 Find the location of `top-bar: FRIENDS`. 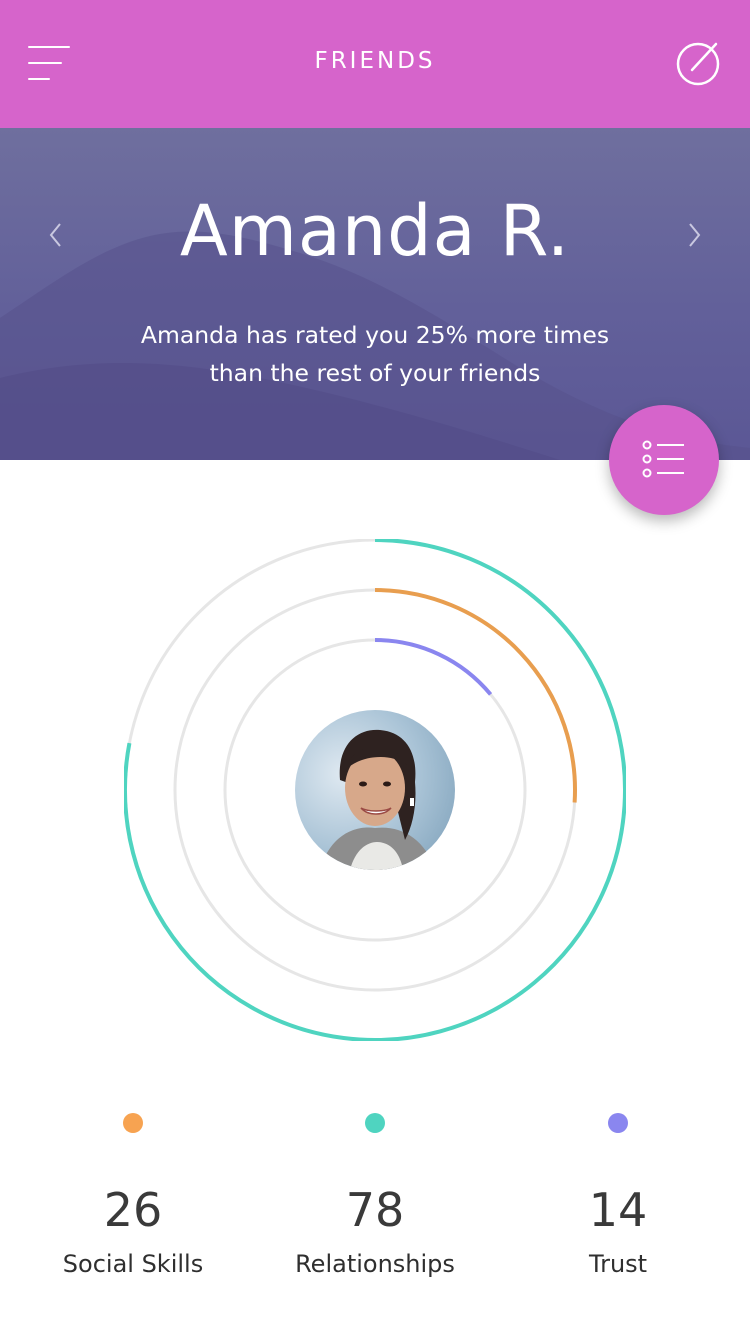

top-bar: FRIENDS is located at coordinates (375, 64).